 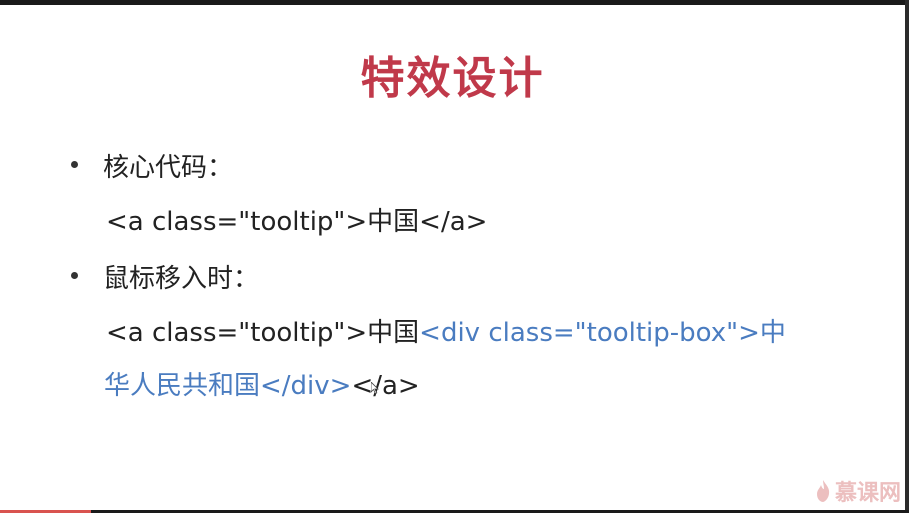 I want to click on right-border, so click(x=907, y=256).